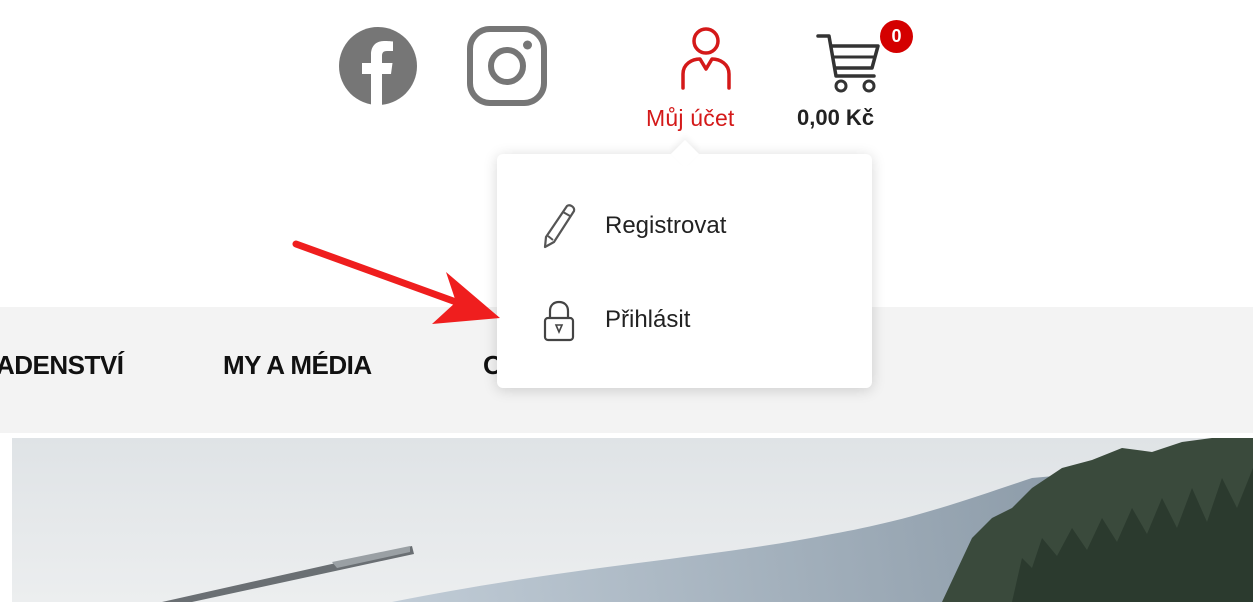 The height and width of the screenshot is (602, 1253). I want to click on cart-total: 0,00 Kč, so click(836, 117).